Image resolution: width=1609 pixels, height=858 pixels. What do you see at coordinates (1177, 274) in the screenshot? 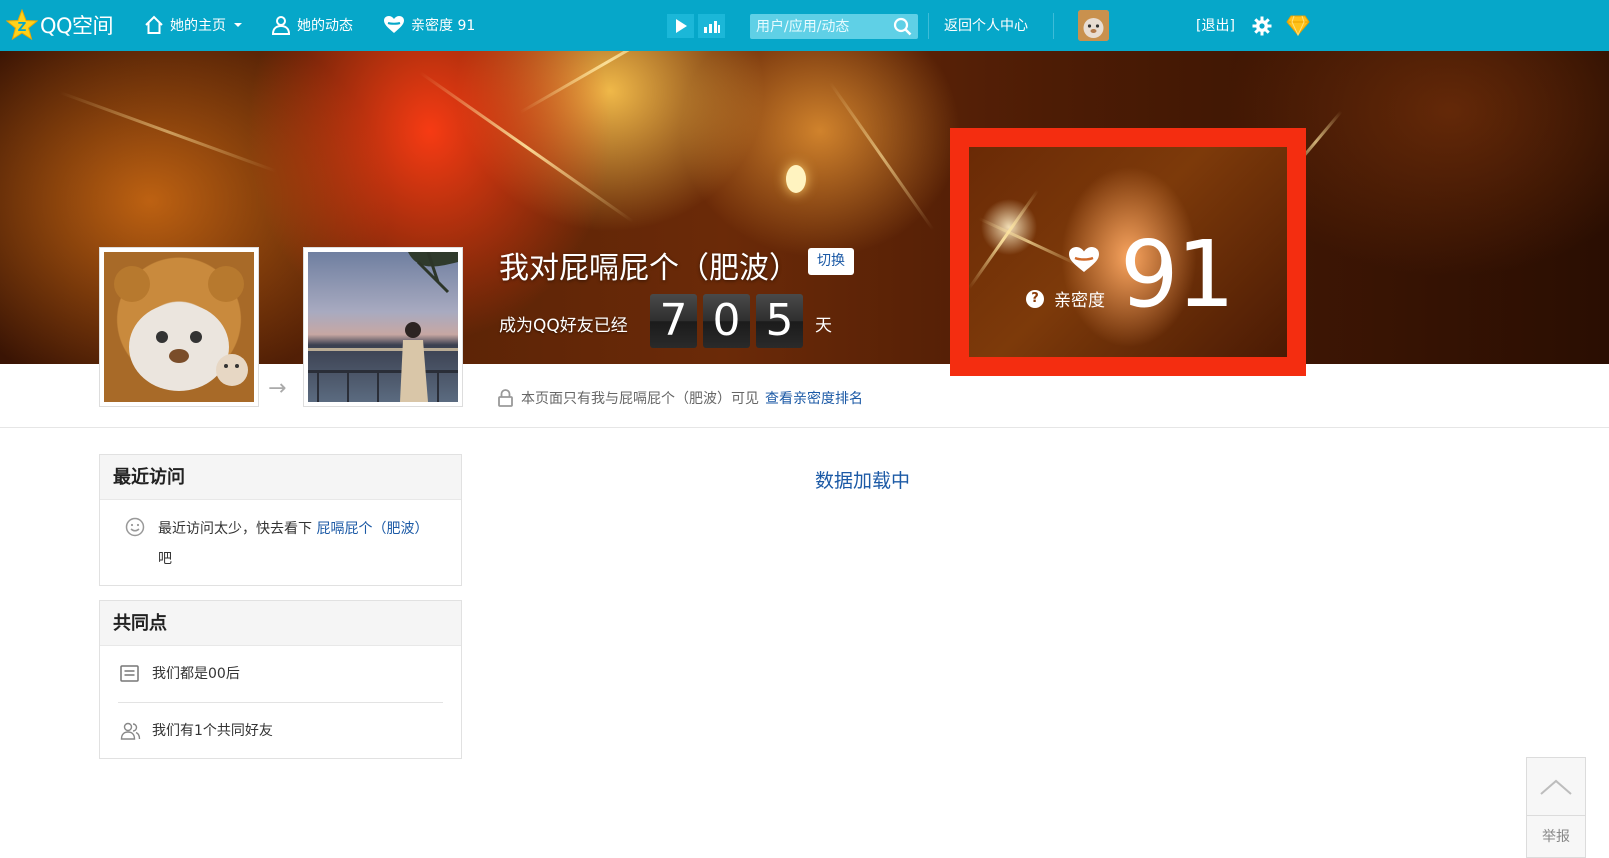
I see `intimacy-value: 91` at bounding box center [1177, 274].